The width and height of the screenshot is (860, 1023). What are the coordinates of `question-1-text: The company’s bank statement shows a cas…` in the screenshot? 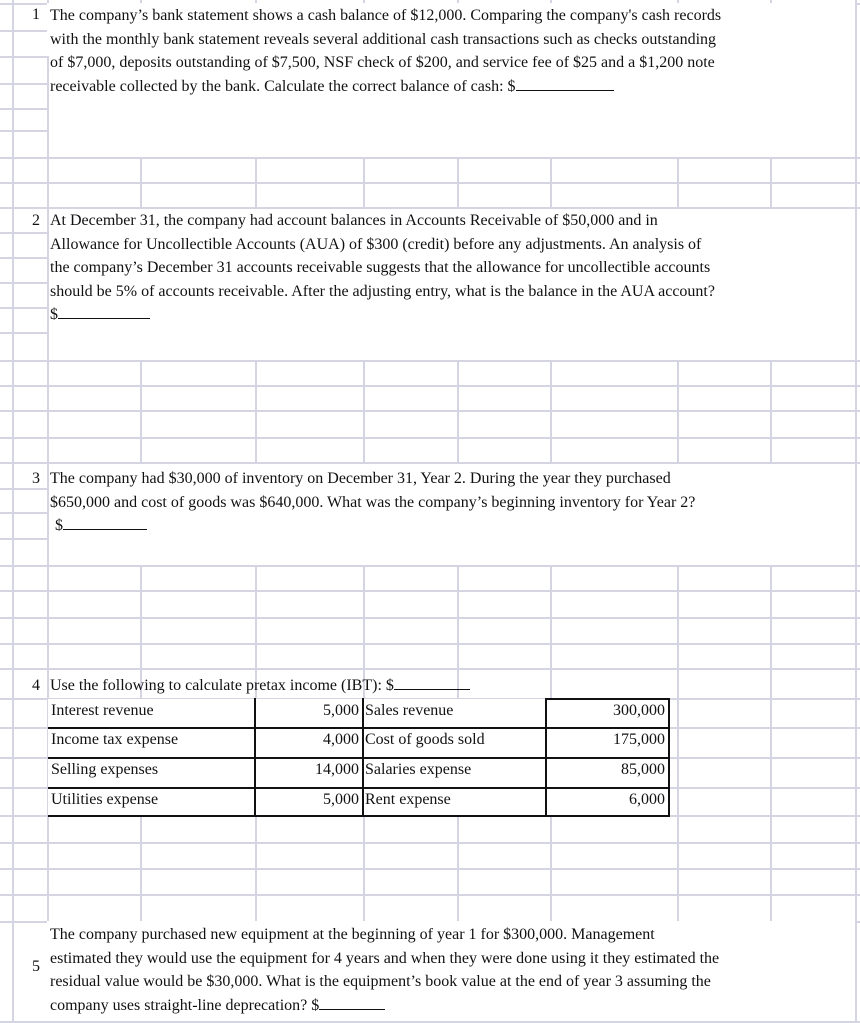 It's located at (385, 51).